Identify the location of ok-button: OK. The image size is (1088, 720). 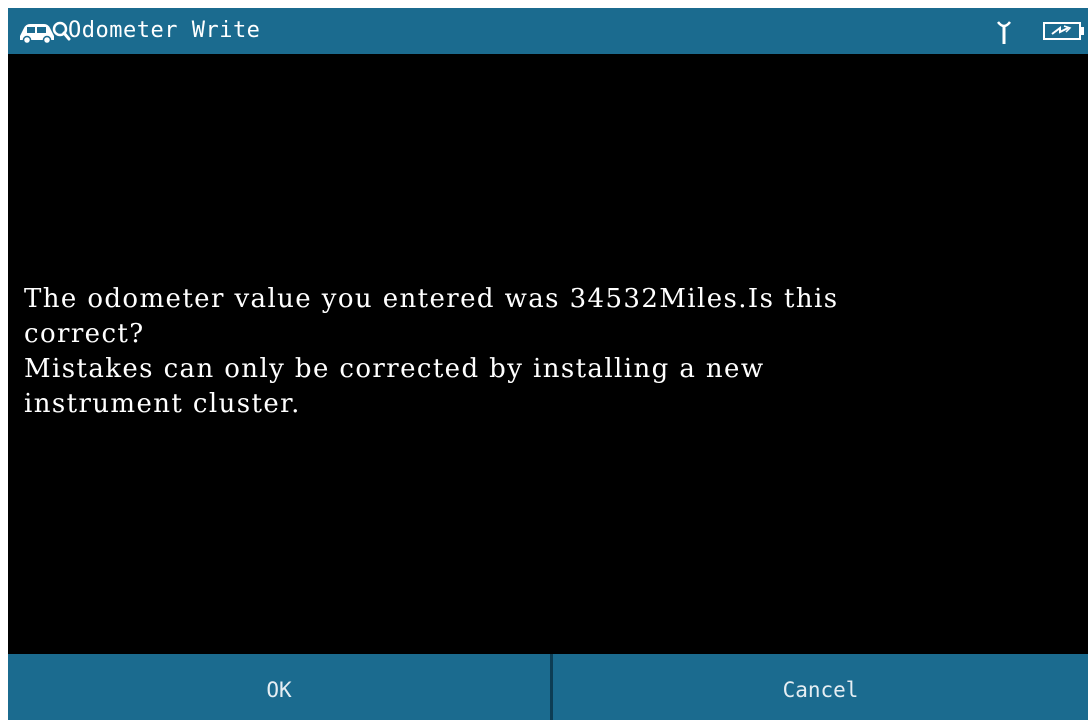
(279, 687).